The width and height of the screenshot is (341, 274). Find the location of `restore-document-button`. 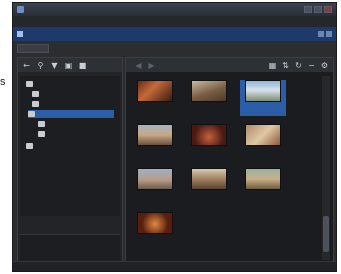

restore-document-button is located at coordinates (321, 34).